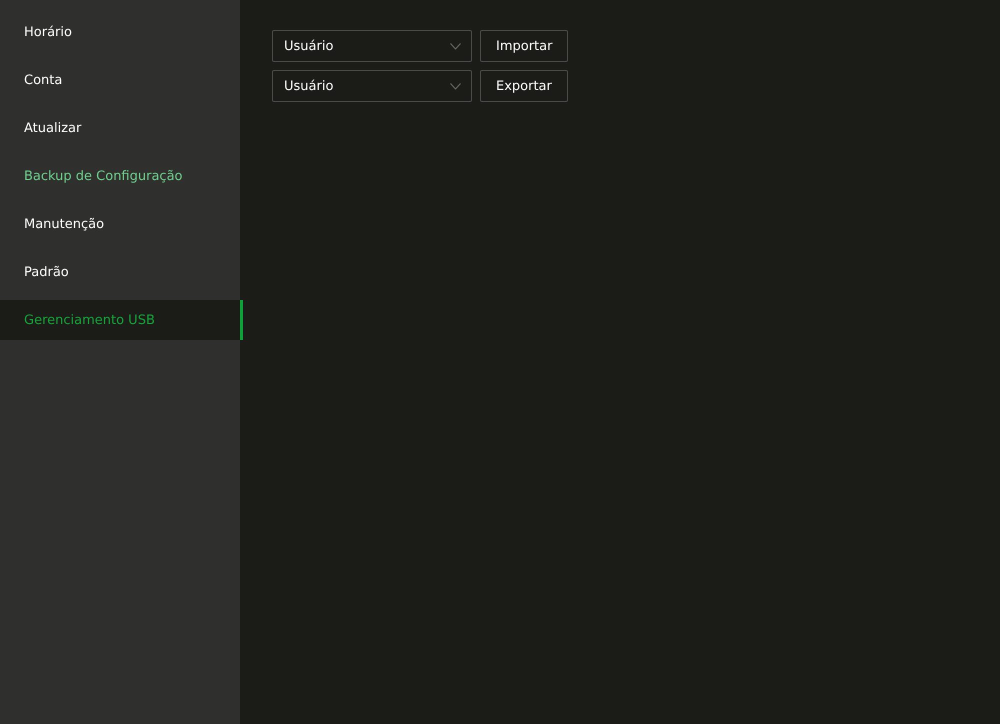 Image resolution: width=1000 pixels, height=724 pixels. Describe the element at coordinates (121, 32) in the screenshot. I see `sidebar-item: Horário` at that location.